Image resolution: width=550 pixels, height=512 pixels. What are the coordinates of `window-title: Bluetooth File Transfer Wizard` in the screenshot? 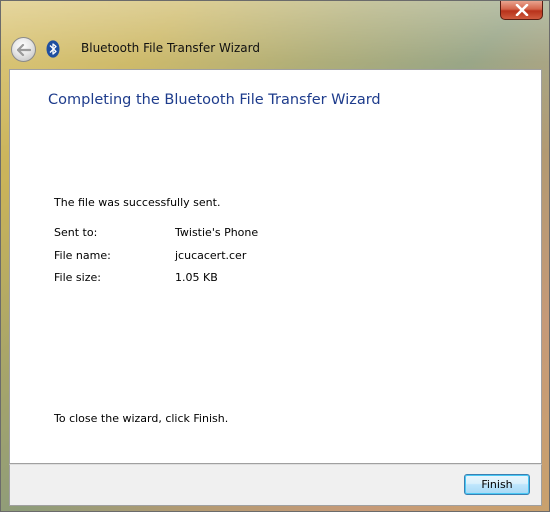 It's located at (170, 48).